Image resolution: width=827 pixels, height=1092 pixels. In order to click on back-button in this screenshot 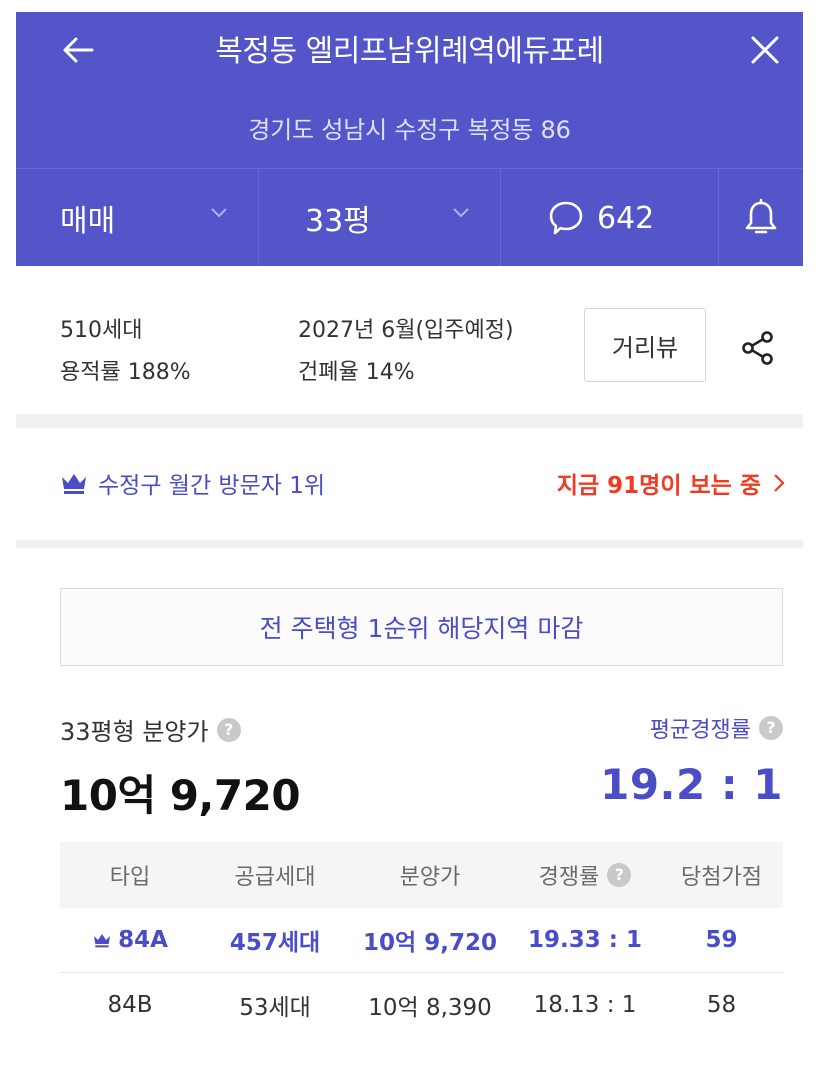, I will do `click(78, 50)`.